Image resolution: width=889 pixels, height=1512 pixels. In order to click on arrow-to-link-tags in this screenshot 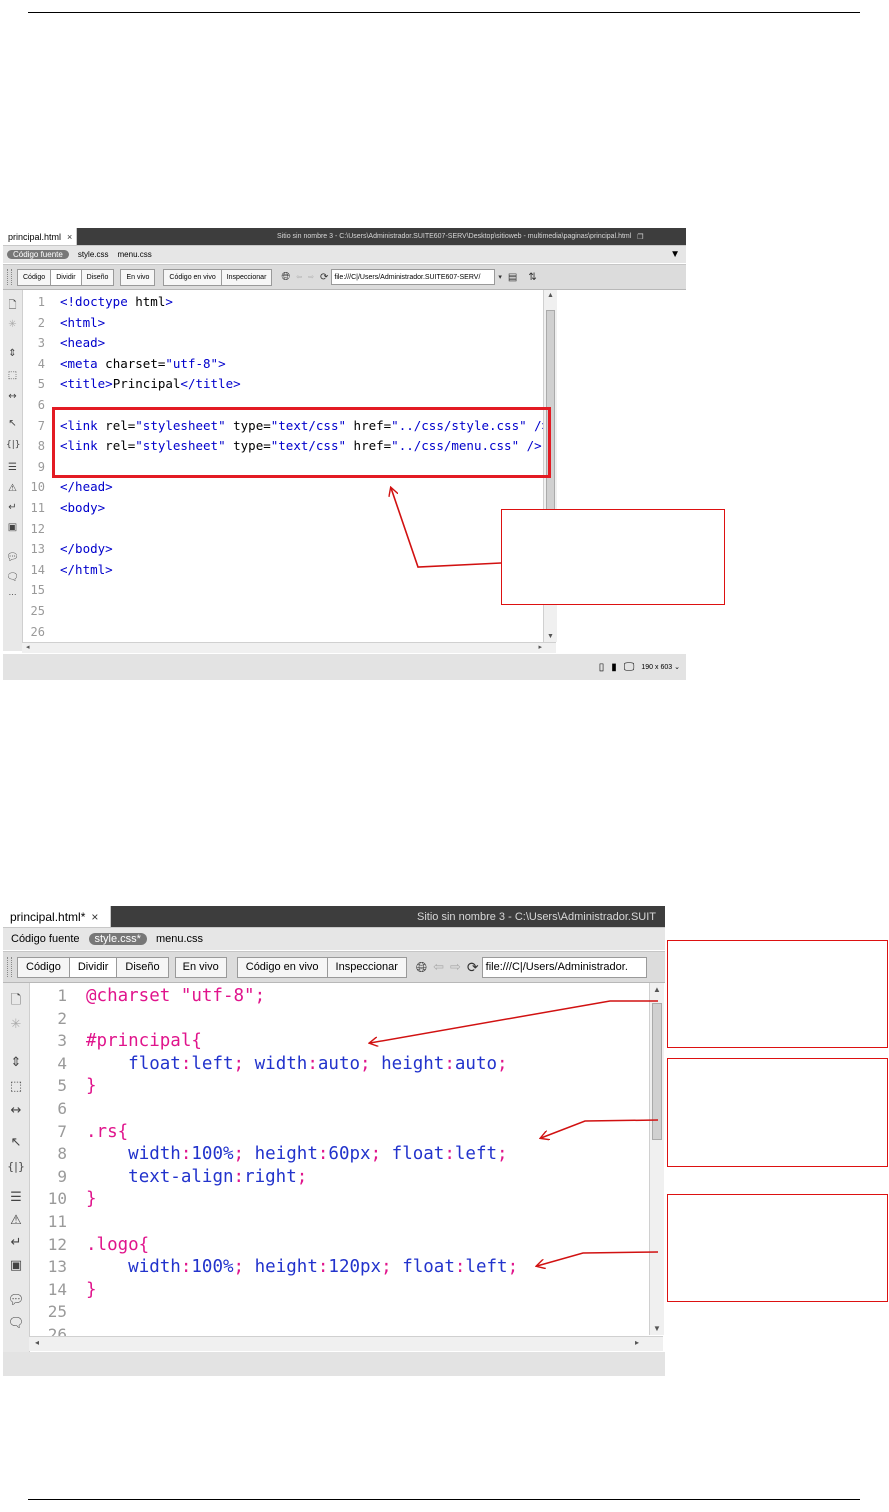, I will do `click(446, 528)`.